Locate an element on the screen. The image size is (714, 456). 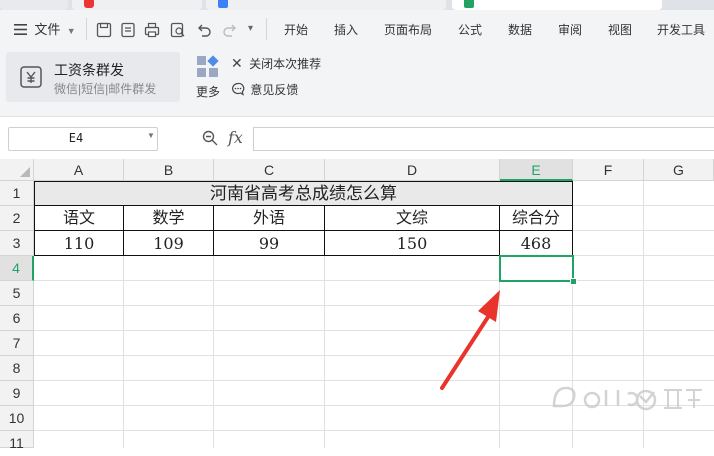
annotation-arrow is located at coordinates (470, 340).